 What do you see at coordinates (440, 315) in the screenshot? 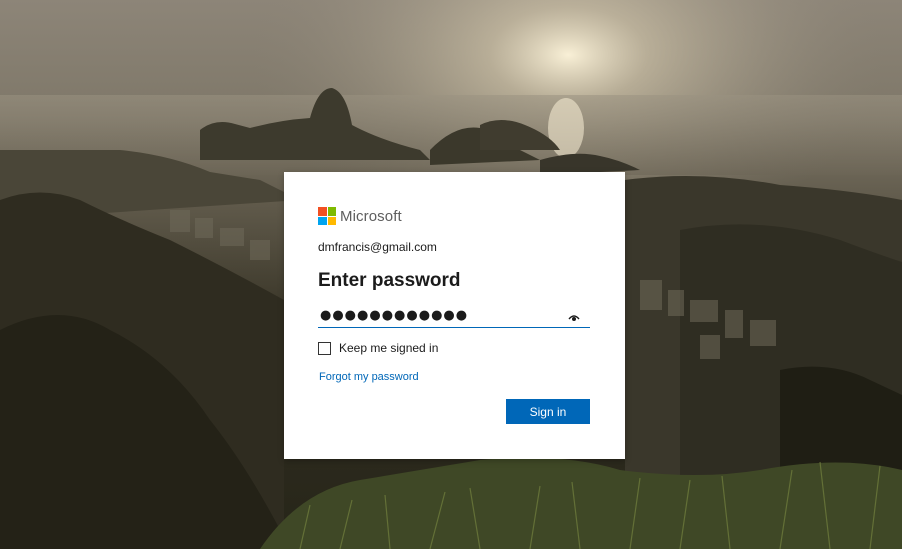
I see `password-input` at bounding box center [440, 315].